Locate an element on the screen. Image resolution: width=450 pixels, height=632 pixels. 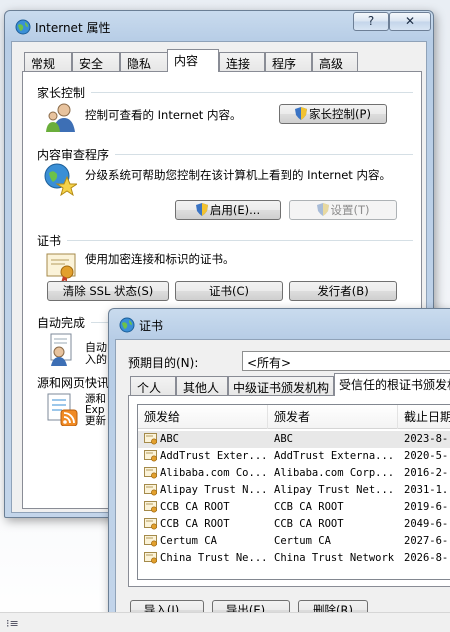
ie-titlebar: Internet 属性 ? ✕ is located at coordinates (219, 26).